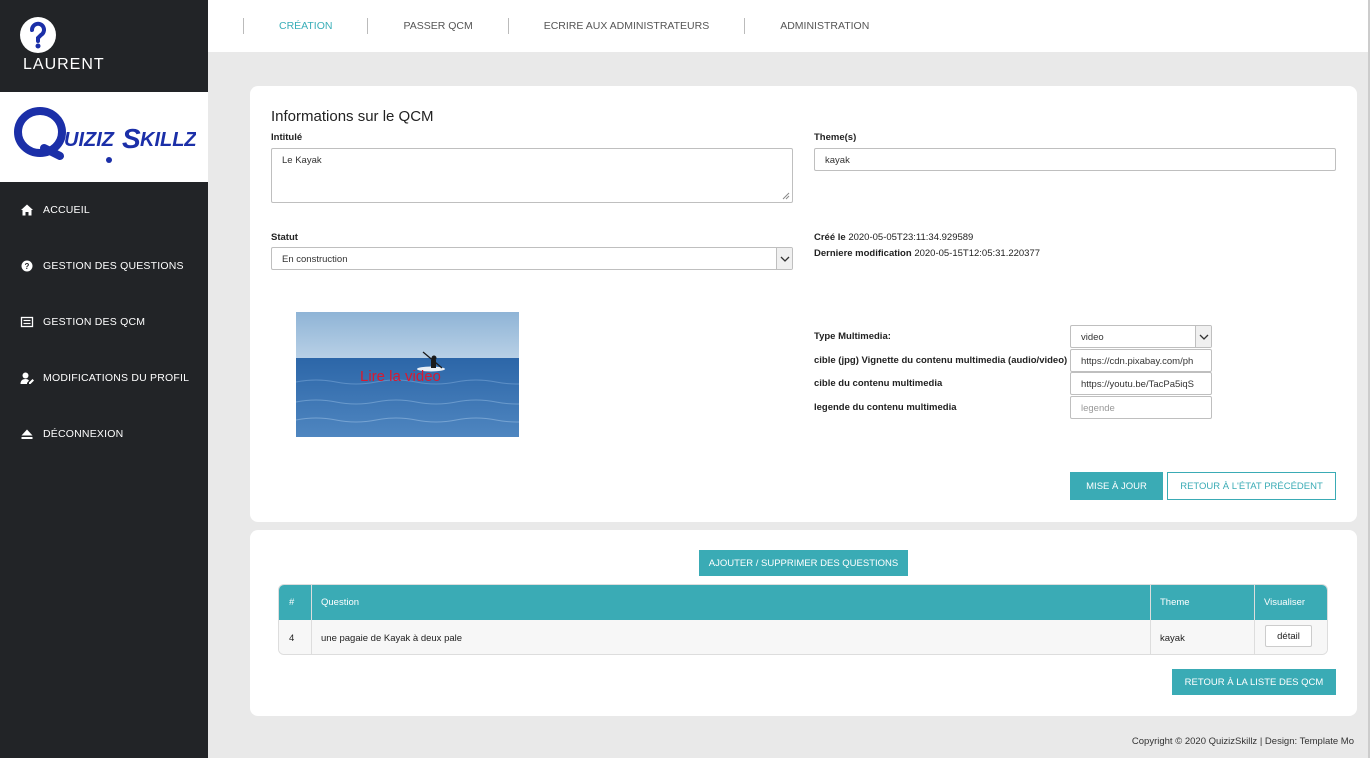  What do you see at coordinates (885, 407) in the screenshot?
I see `legend-label: legende du contenu multimedia` at bounding box center [885, 407].